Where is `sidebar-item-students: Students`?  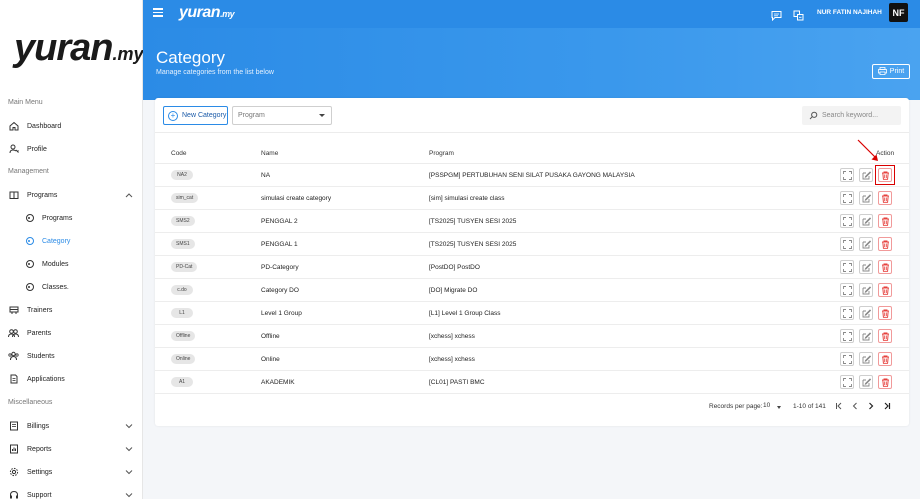
sidebar-item-students: Students is located at coordinates (71, 356).